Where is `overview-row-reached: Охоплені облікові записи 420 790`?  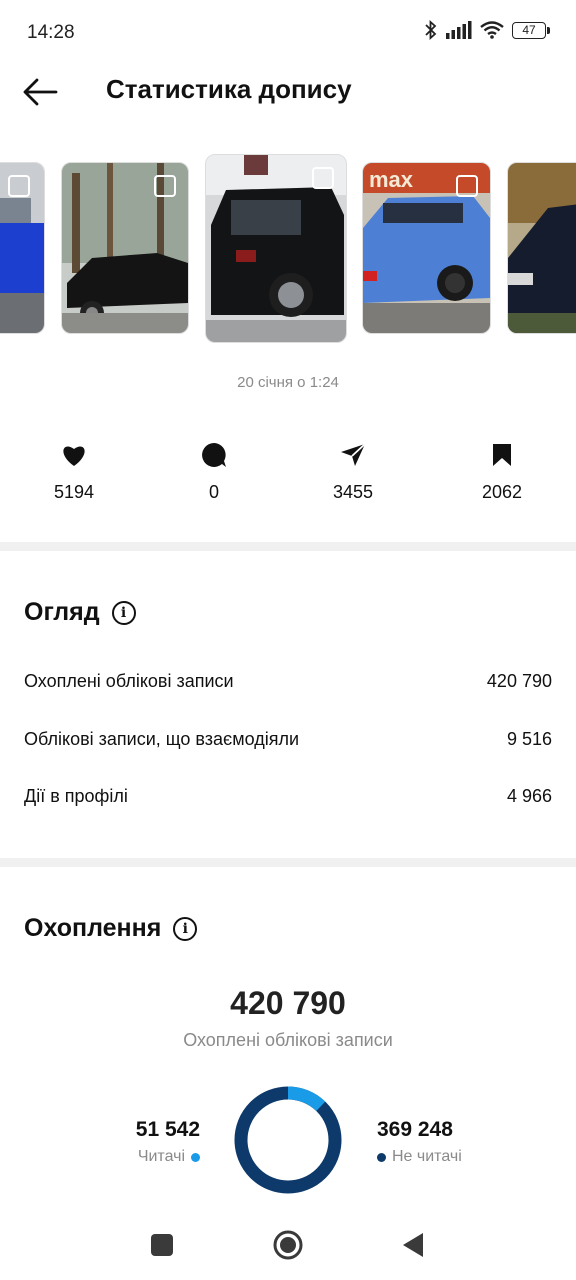 overview-row-reached: Охоплені облікові записи 420 790 is located at coordinates (288, 681).